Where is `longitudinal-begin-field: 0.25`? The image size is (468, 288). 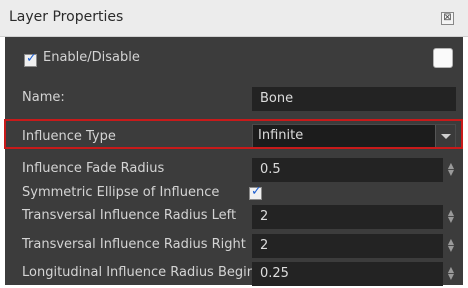
longitudinal-begin-field: 0.25 is located at coordinates (347, 274).